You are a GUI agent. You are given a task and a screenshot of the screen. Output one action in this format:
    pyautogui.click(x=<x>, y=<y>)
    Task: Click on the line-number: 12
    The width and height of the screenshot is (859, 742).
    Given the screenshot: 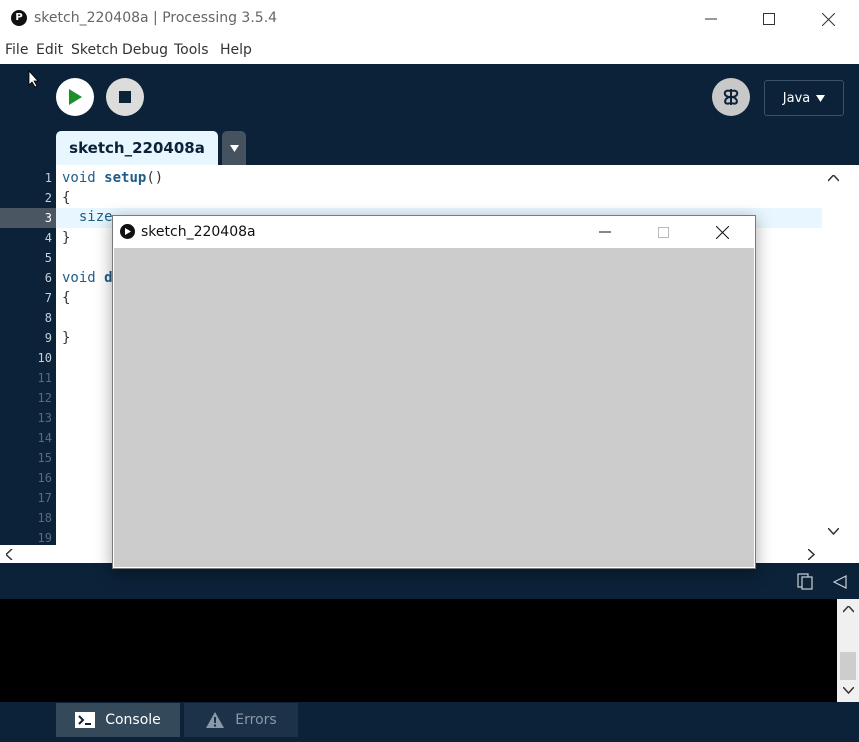 What is the action you would take?
    pyautogui.click(x=44, y=398)
    